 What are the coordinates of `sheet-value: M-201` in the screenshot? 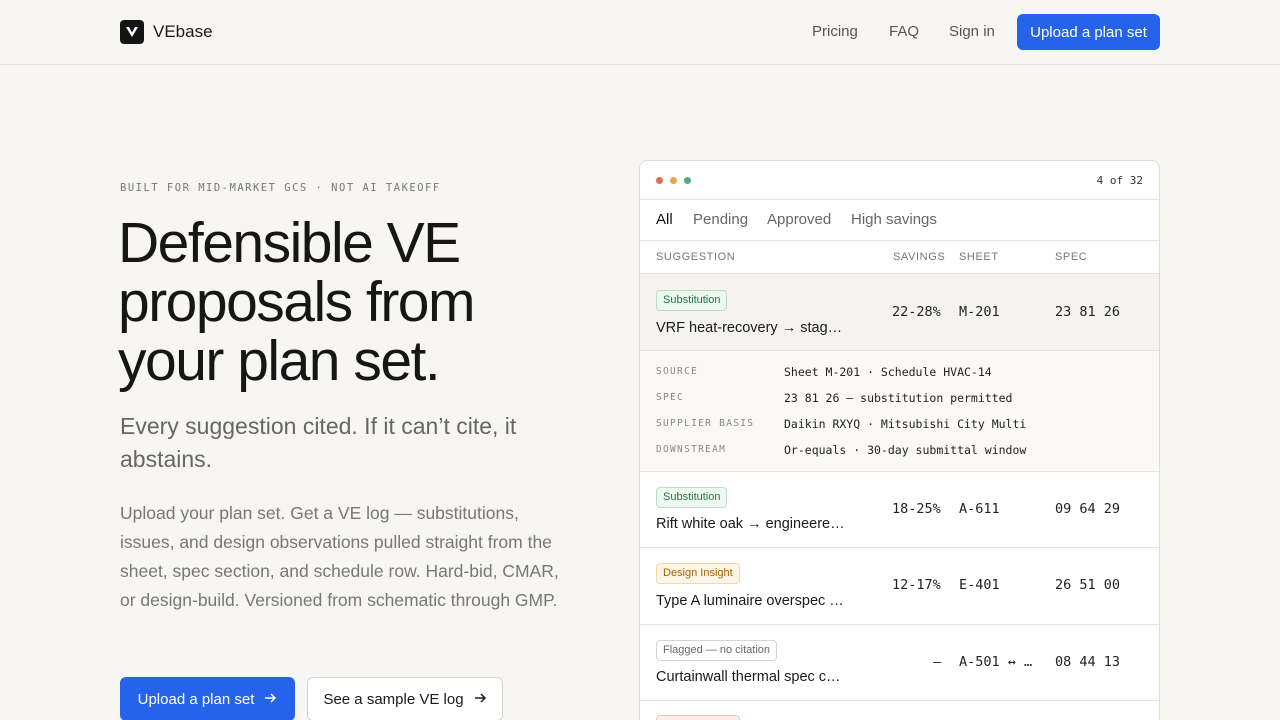 It's located at (979, 312).